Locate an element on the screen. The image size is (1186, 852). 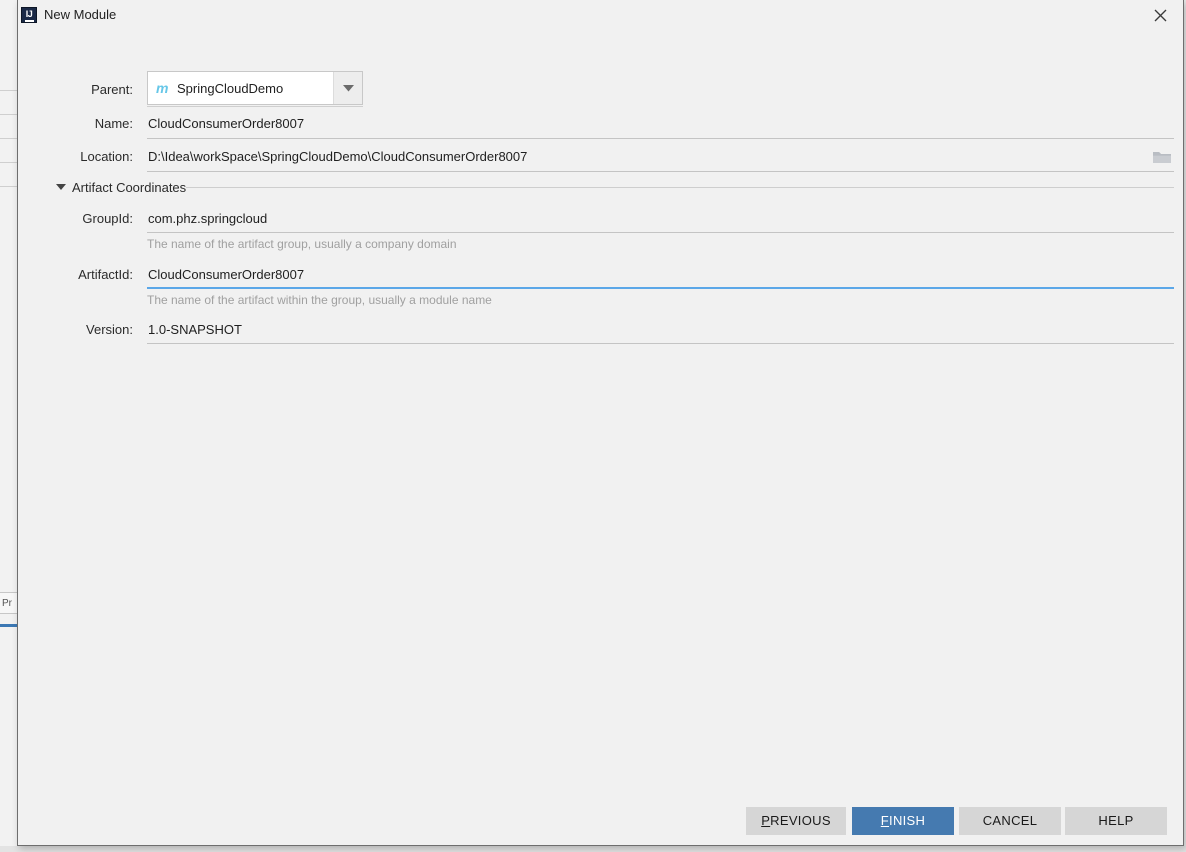
location-field-underline is located at coordinates (660, 171).